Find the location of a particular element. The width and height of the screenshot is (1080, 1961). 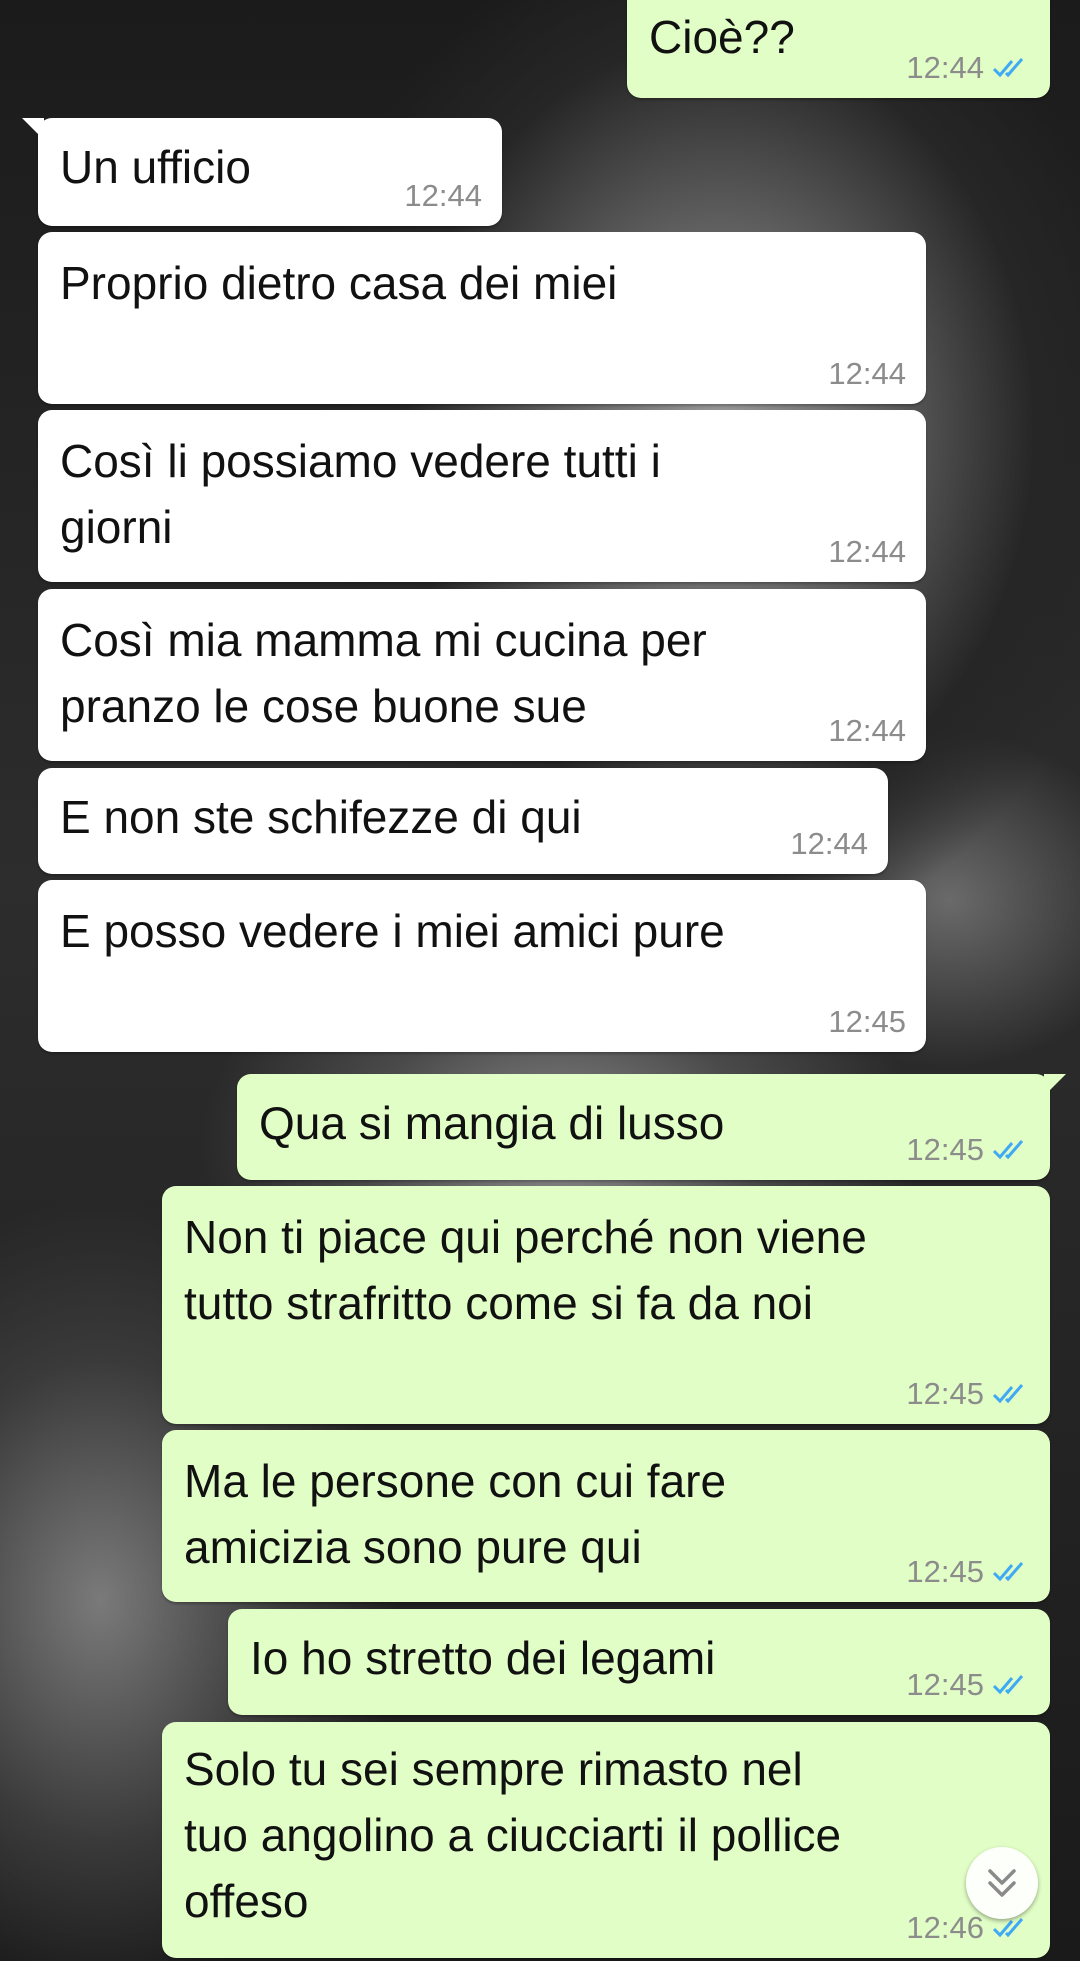

message-bubble-outgoing: Io ho stretto dei legami 12:45 is located at coordinates (639, 1662).